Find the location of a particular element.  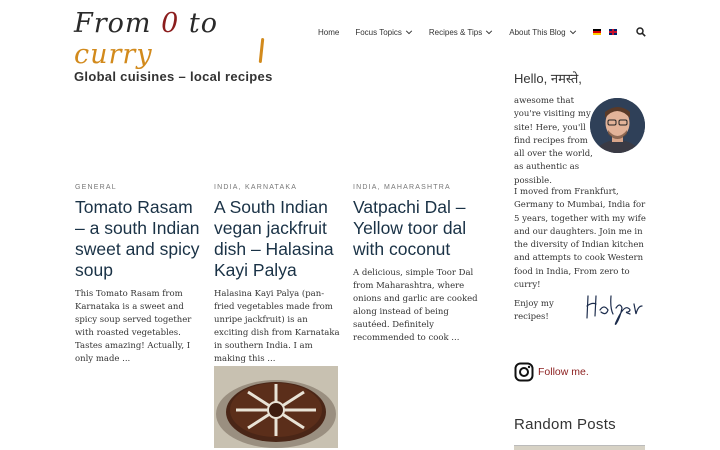

search-icon is located at coordinates (641, 32).